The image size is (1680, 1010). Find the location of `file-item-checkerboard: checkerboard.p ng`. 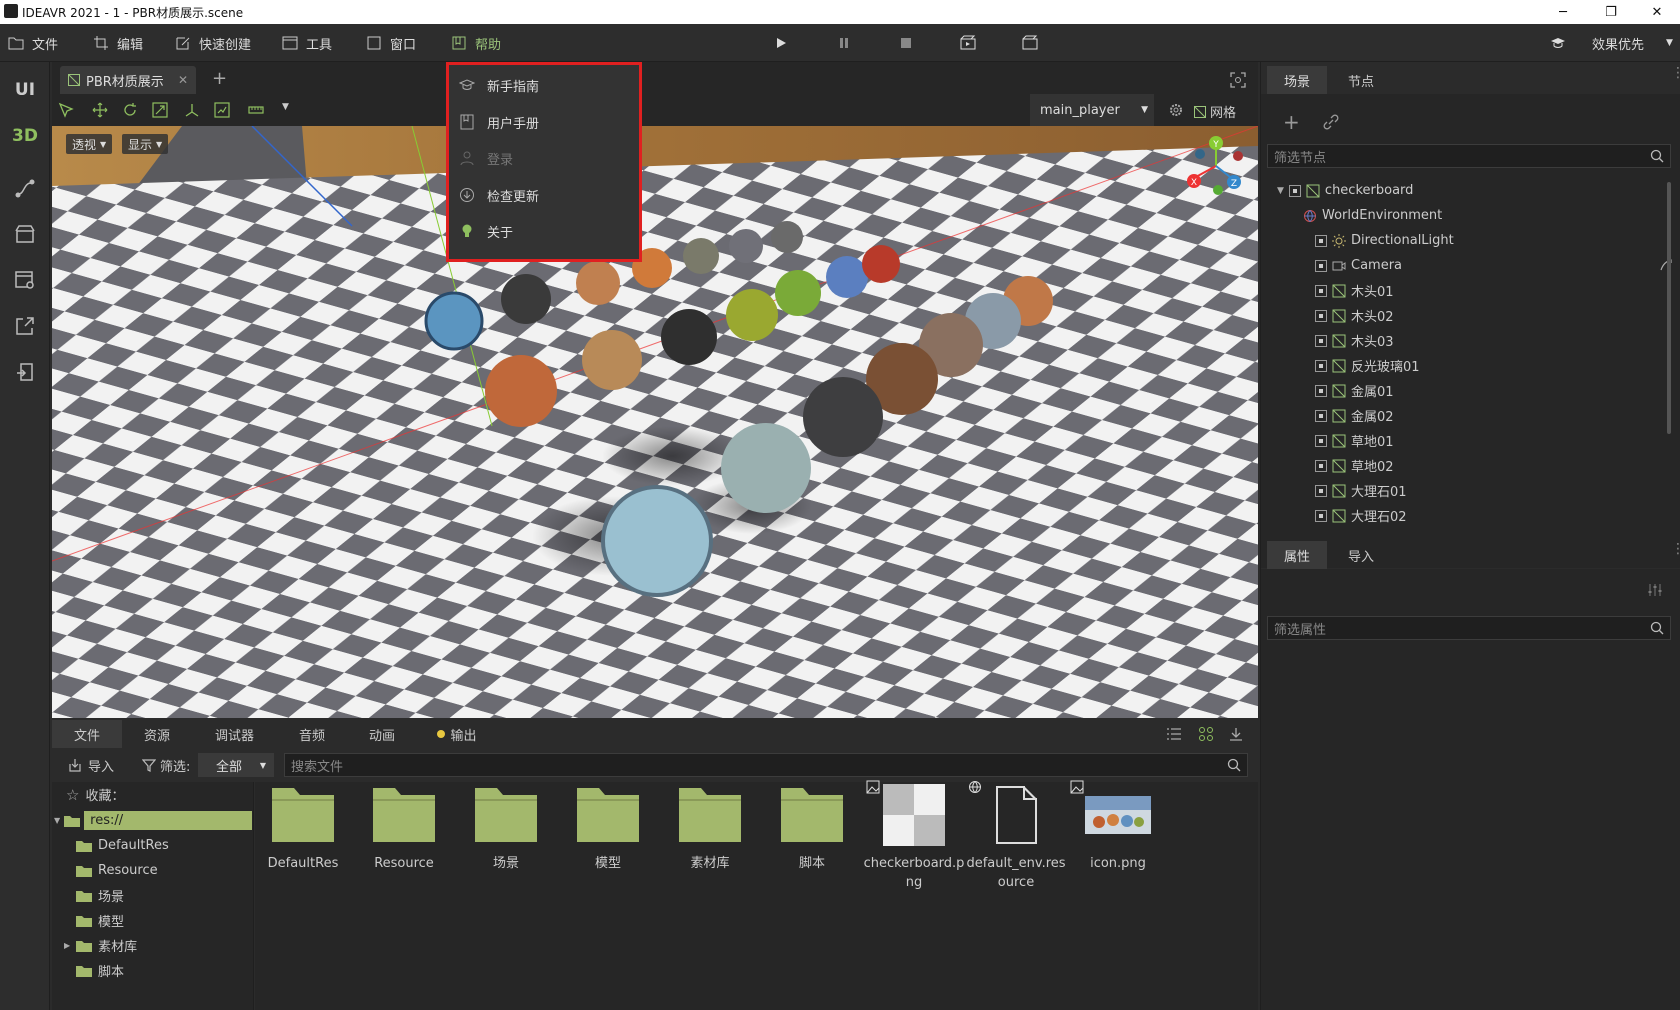

file-item-checkerboard: checkerboard.p ng is located at coordinates (914, 838).